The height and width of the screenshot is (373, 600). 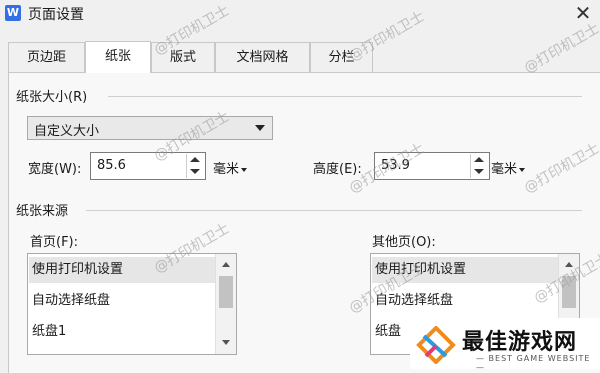 I want to click on list-item: 纸盘, so click(x=388, y=332).